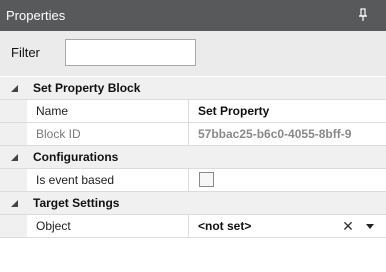 The image size is (386, 272). Describe the element at coordinates (206, 179) in the screenshot. I see `event-based-checkbox` at that location.